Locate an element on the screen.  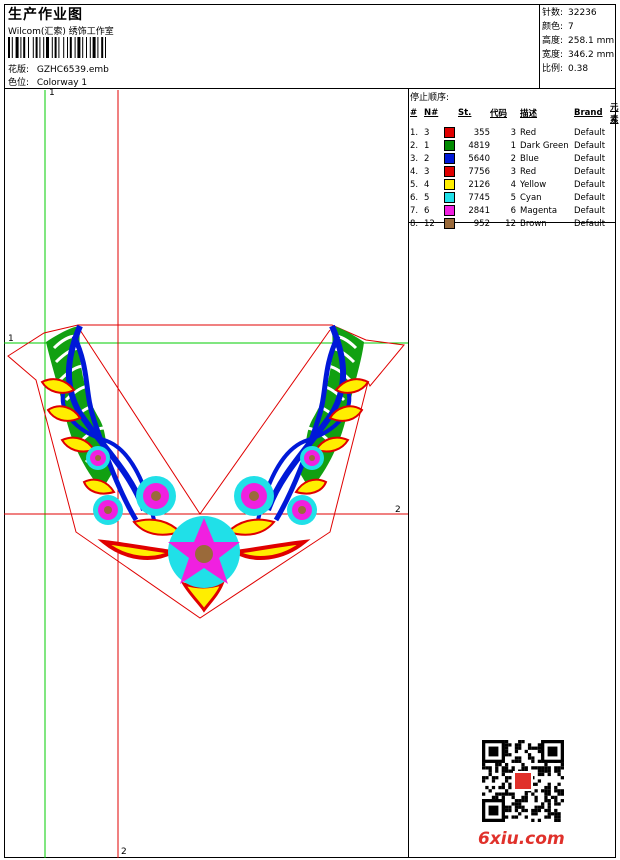
guide-label-h1: 1 is located at coordinates (11, 339).